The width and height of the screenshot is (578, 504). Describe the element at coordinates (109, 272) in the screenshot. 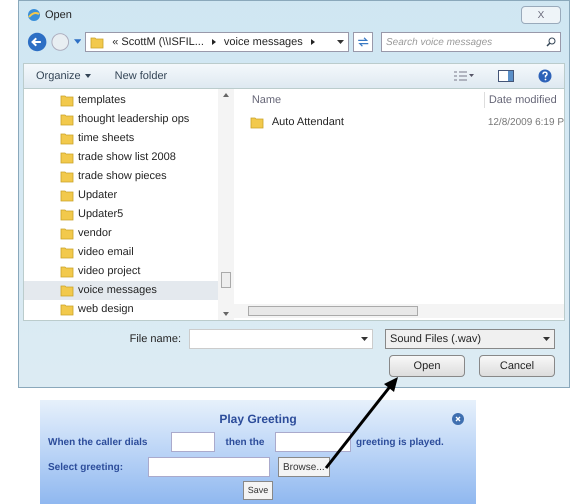

I see `folder-name: video project` at that location.